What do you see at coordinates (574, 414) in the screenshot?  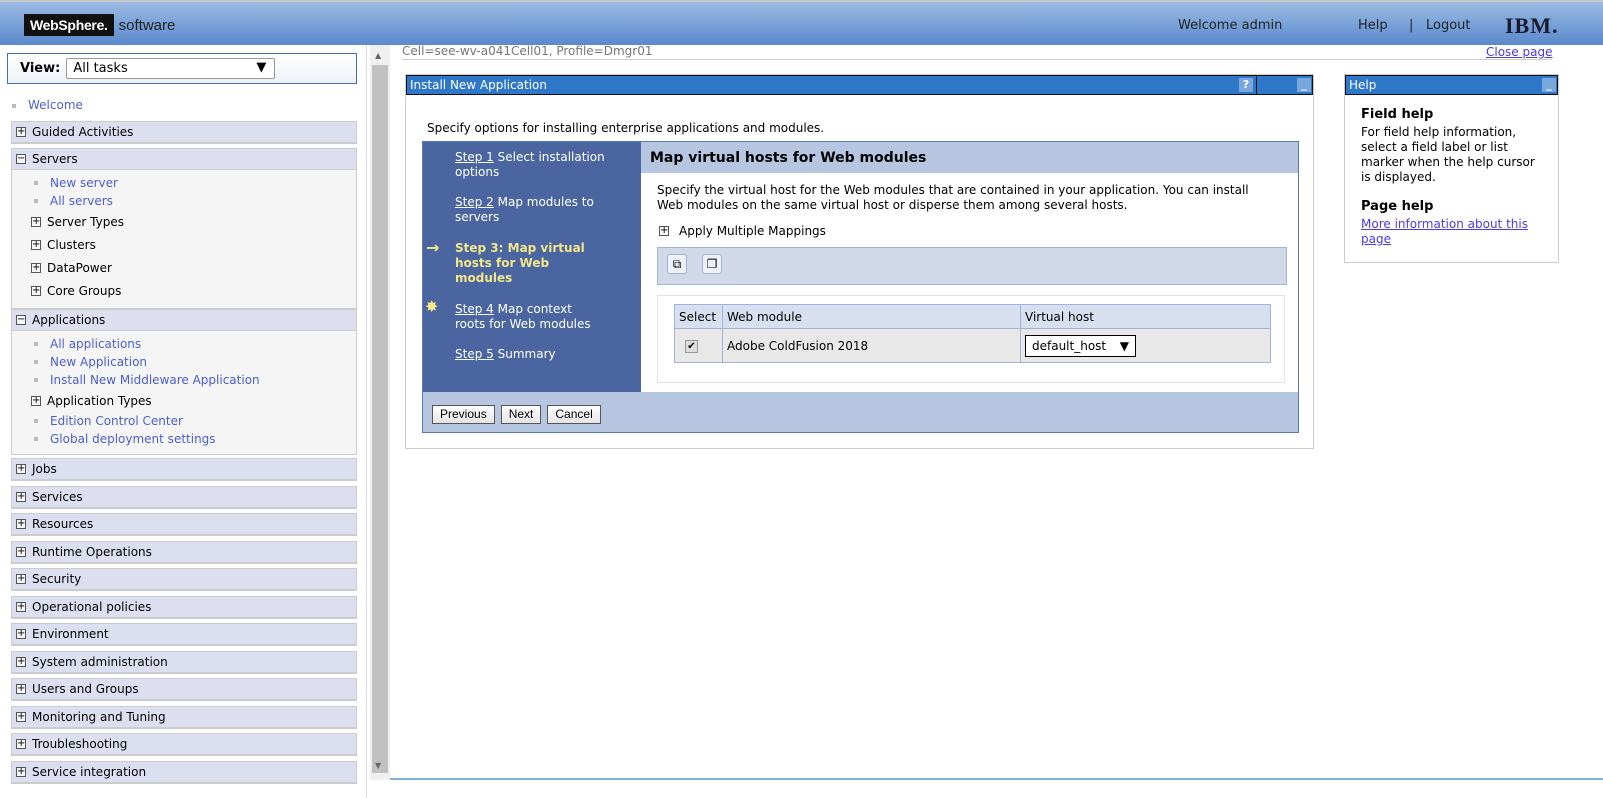 I see `cancel-button: Cancel` at bounding box center [574, 414].